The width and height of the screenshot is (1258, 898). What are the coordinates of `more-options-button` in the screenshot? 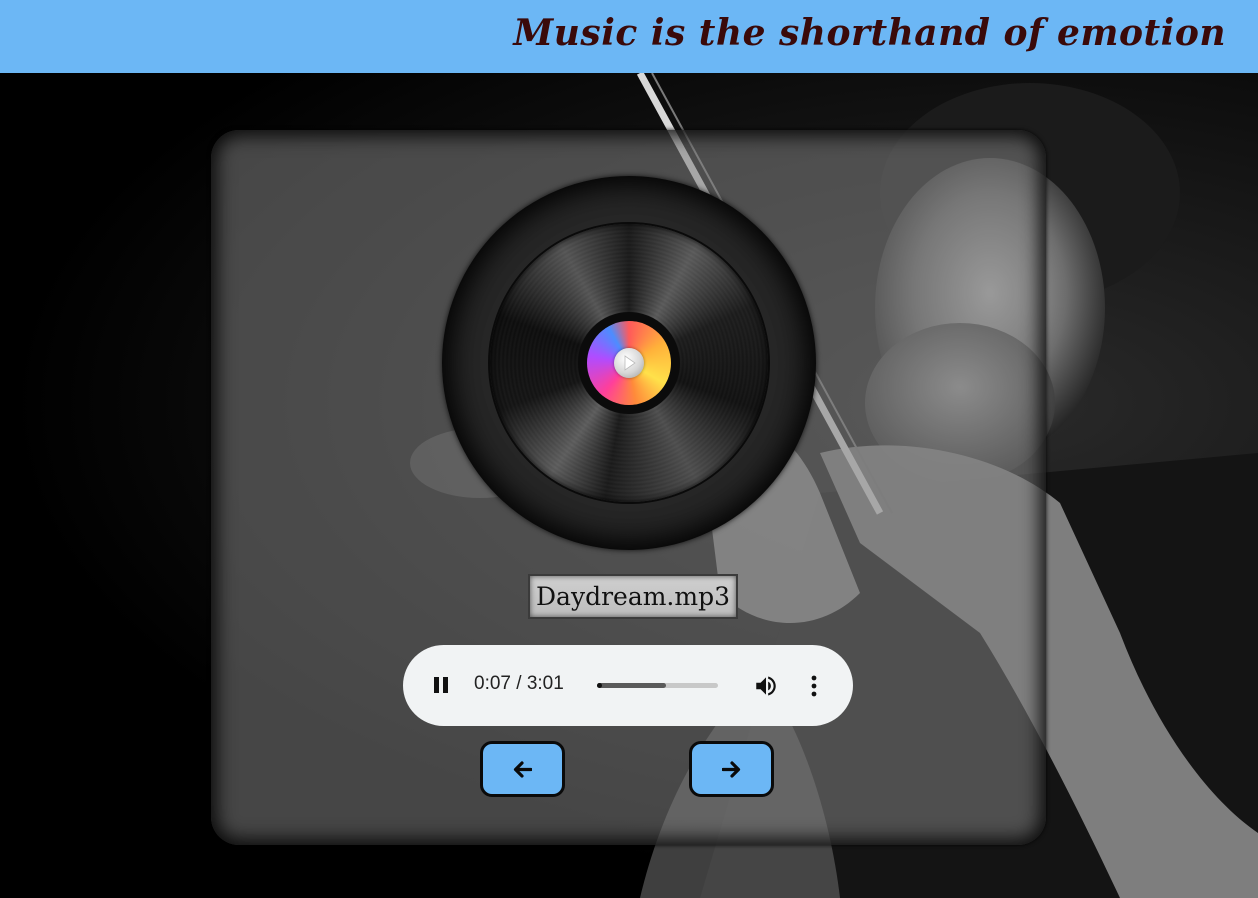 It's located at (814, 686).